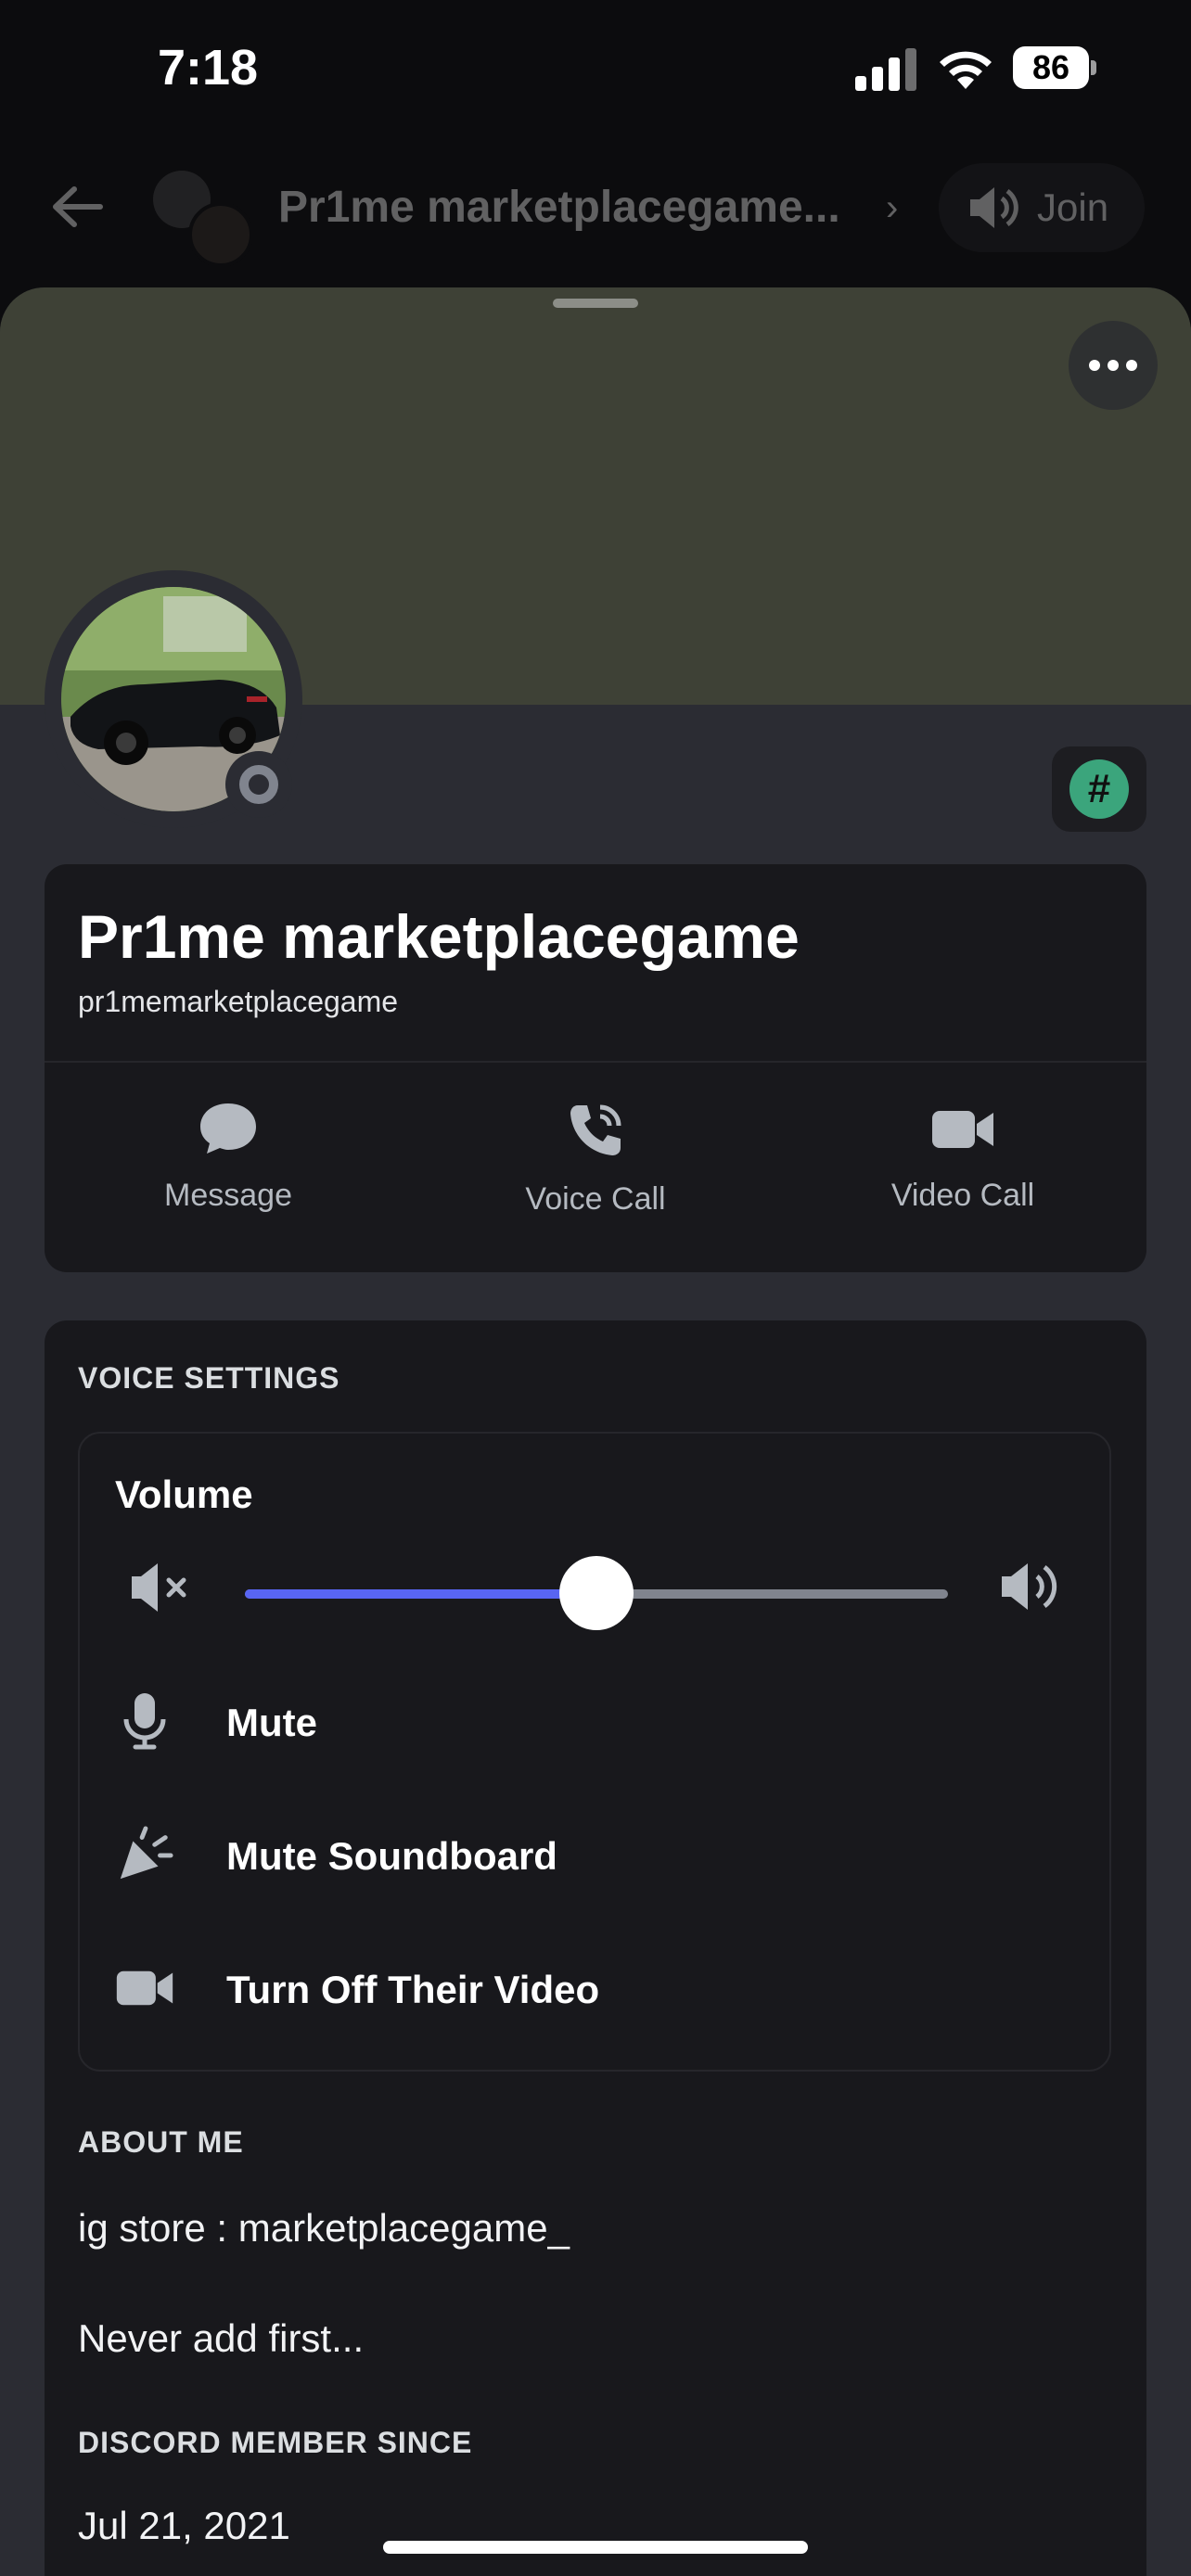 Image resolution: width=1191 pixels, height=2576 pixels. What do you see at coordinates (391, 1856) in the screenshot?
I see `mute-soundboard-label: Mute Soundboard` at bounding box center [391, 1856].